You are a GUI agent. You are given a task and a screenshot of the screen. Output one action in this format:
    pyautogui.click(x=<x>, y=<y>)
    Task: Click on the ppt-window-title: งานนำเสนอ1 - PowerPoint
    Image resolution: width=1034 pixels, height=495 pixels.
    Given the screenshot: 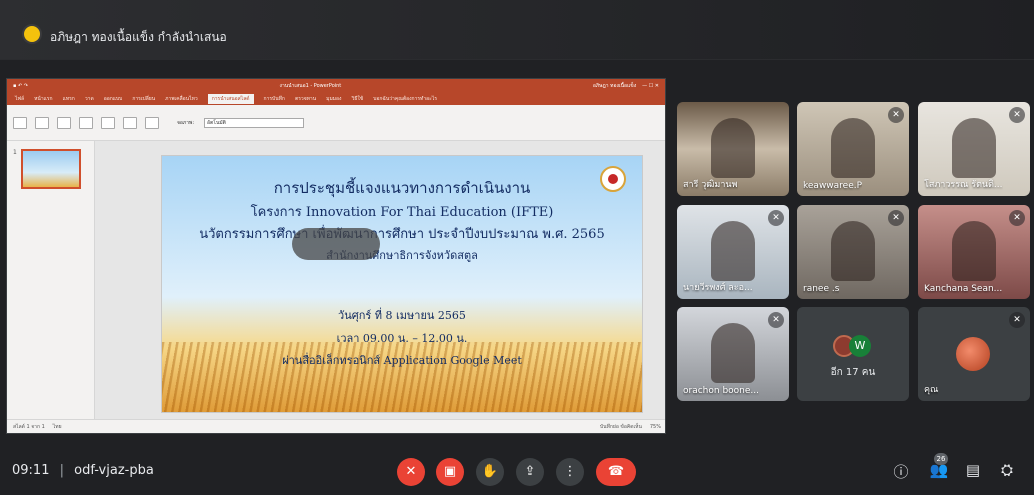 What is the action you would take?
    pyautogui.click(x=310, y=86)
    